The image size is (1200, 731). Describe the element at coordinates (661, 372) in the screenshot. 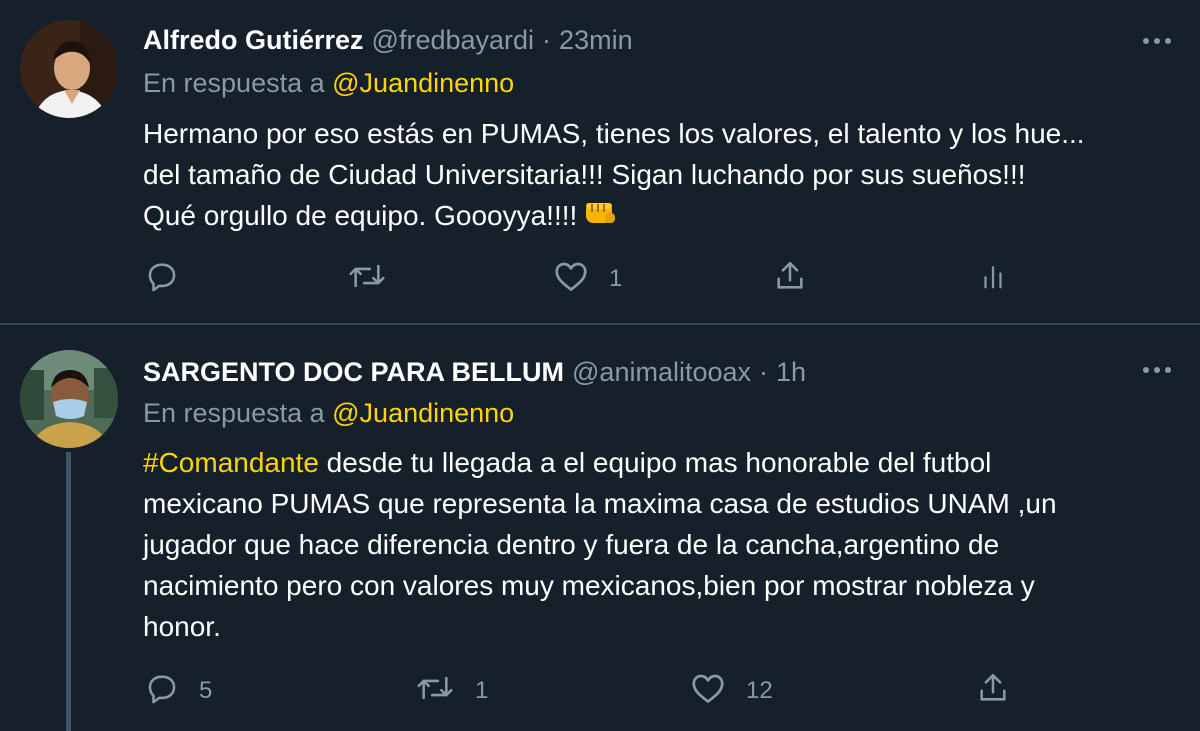

I see `author-handle: @animalitooax` at that location.